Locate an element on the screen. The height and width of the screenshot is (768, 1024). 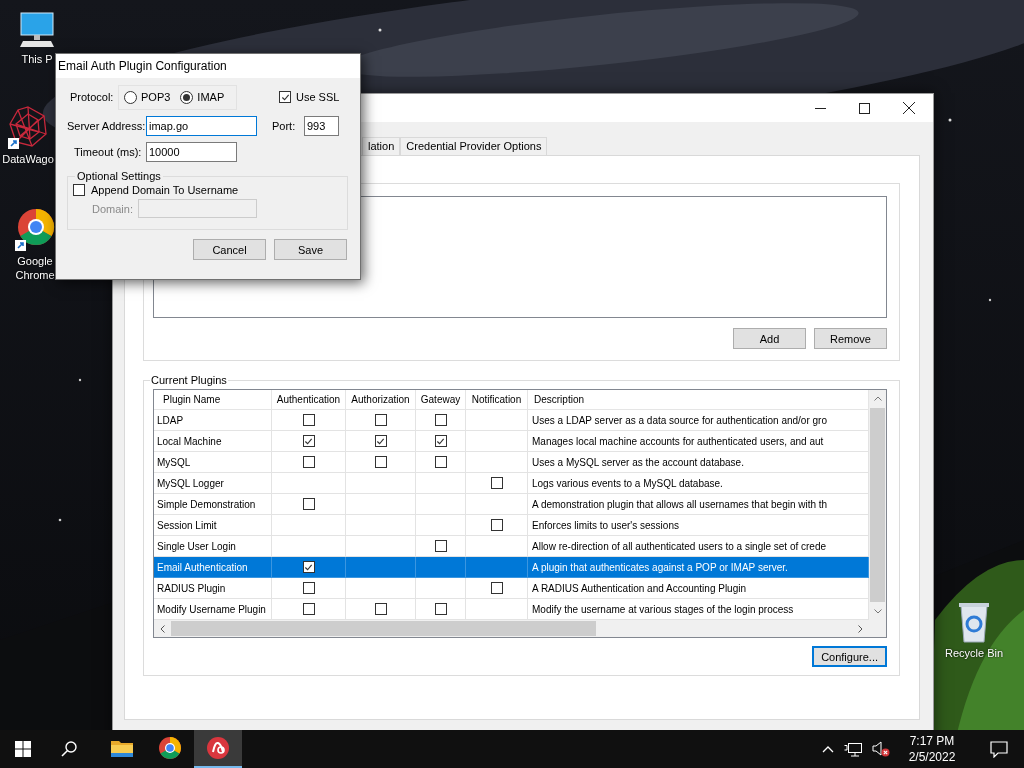
text-field: imap.go is located at coordinates (201, 126).